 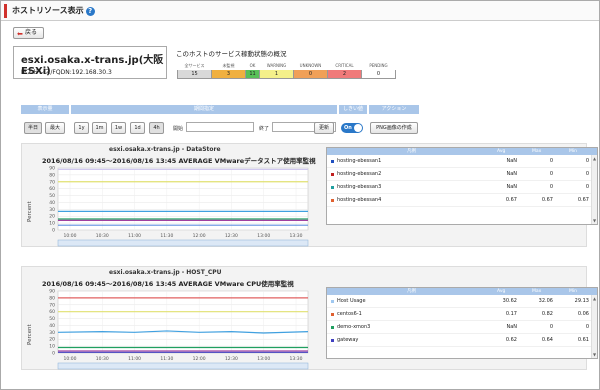 I want to click on period-4h-button: 4h, so click(x=156, y=128).